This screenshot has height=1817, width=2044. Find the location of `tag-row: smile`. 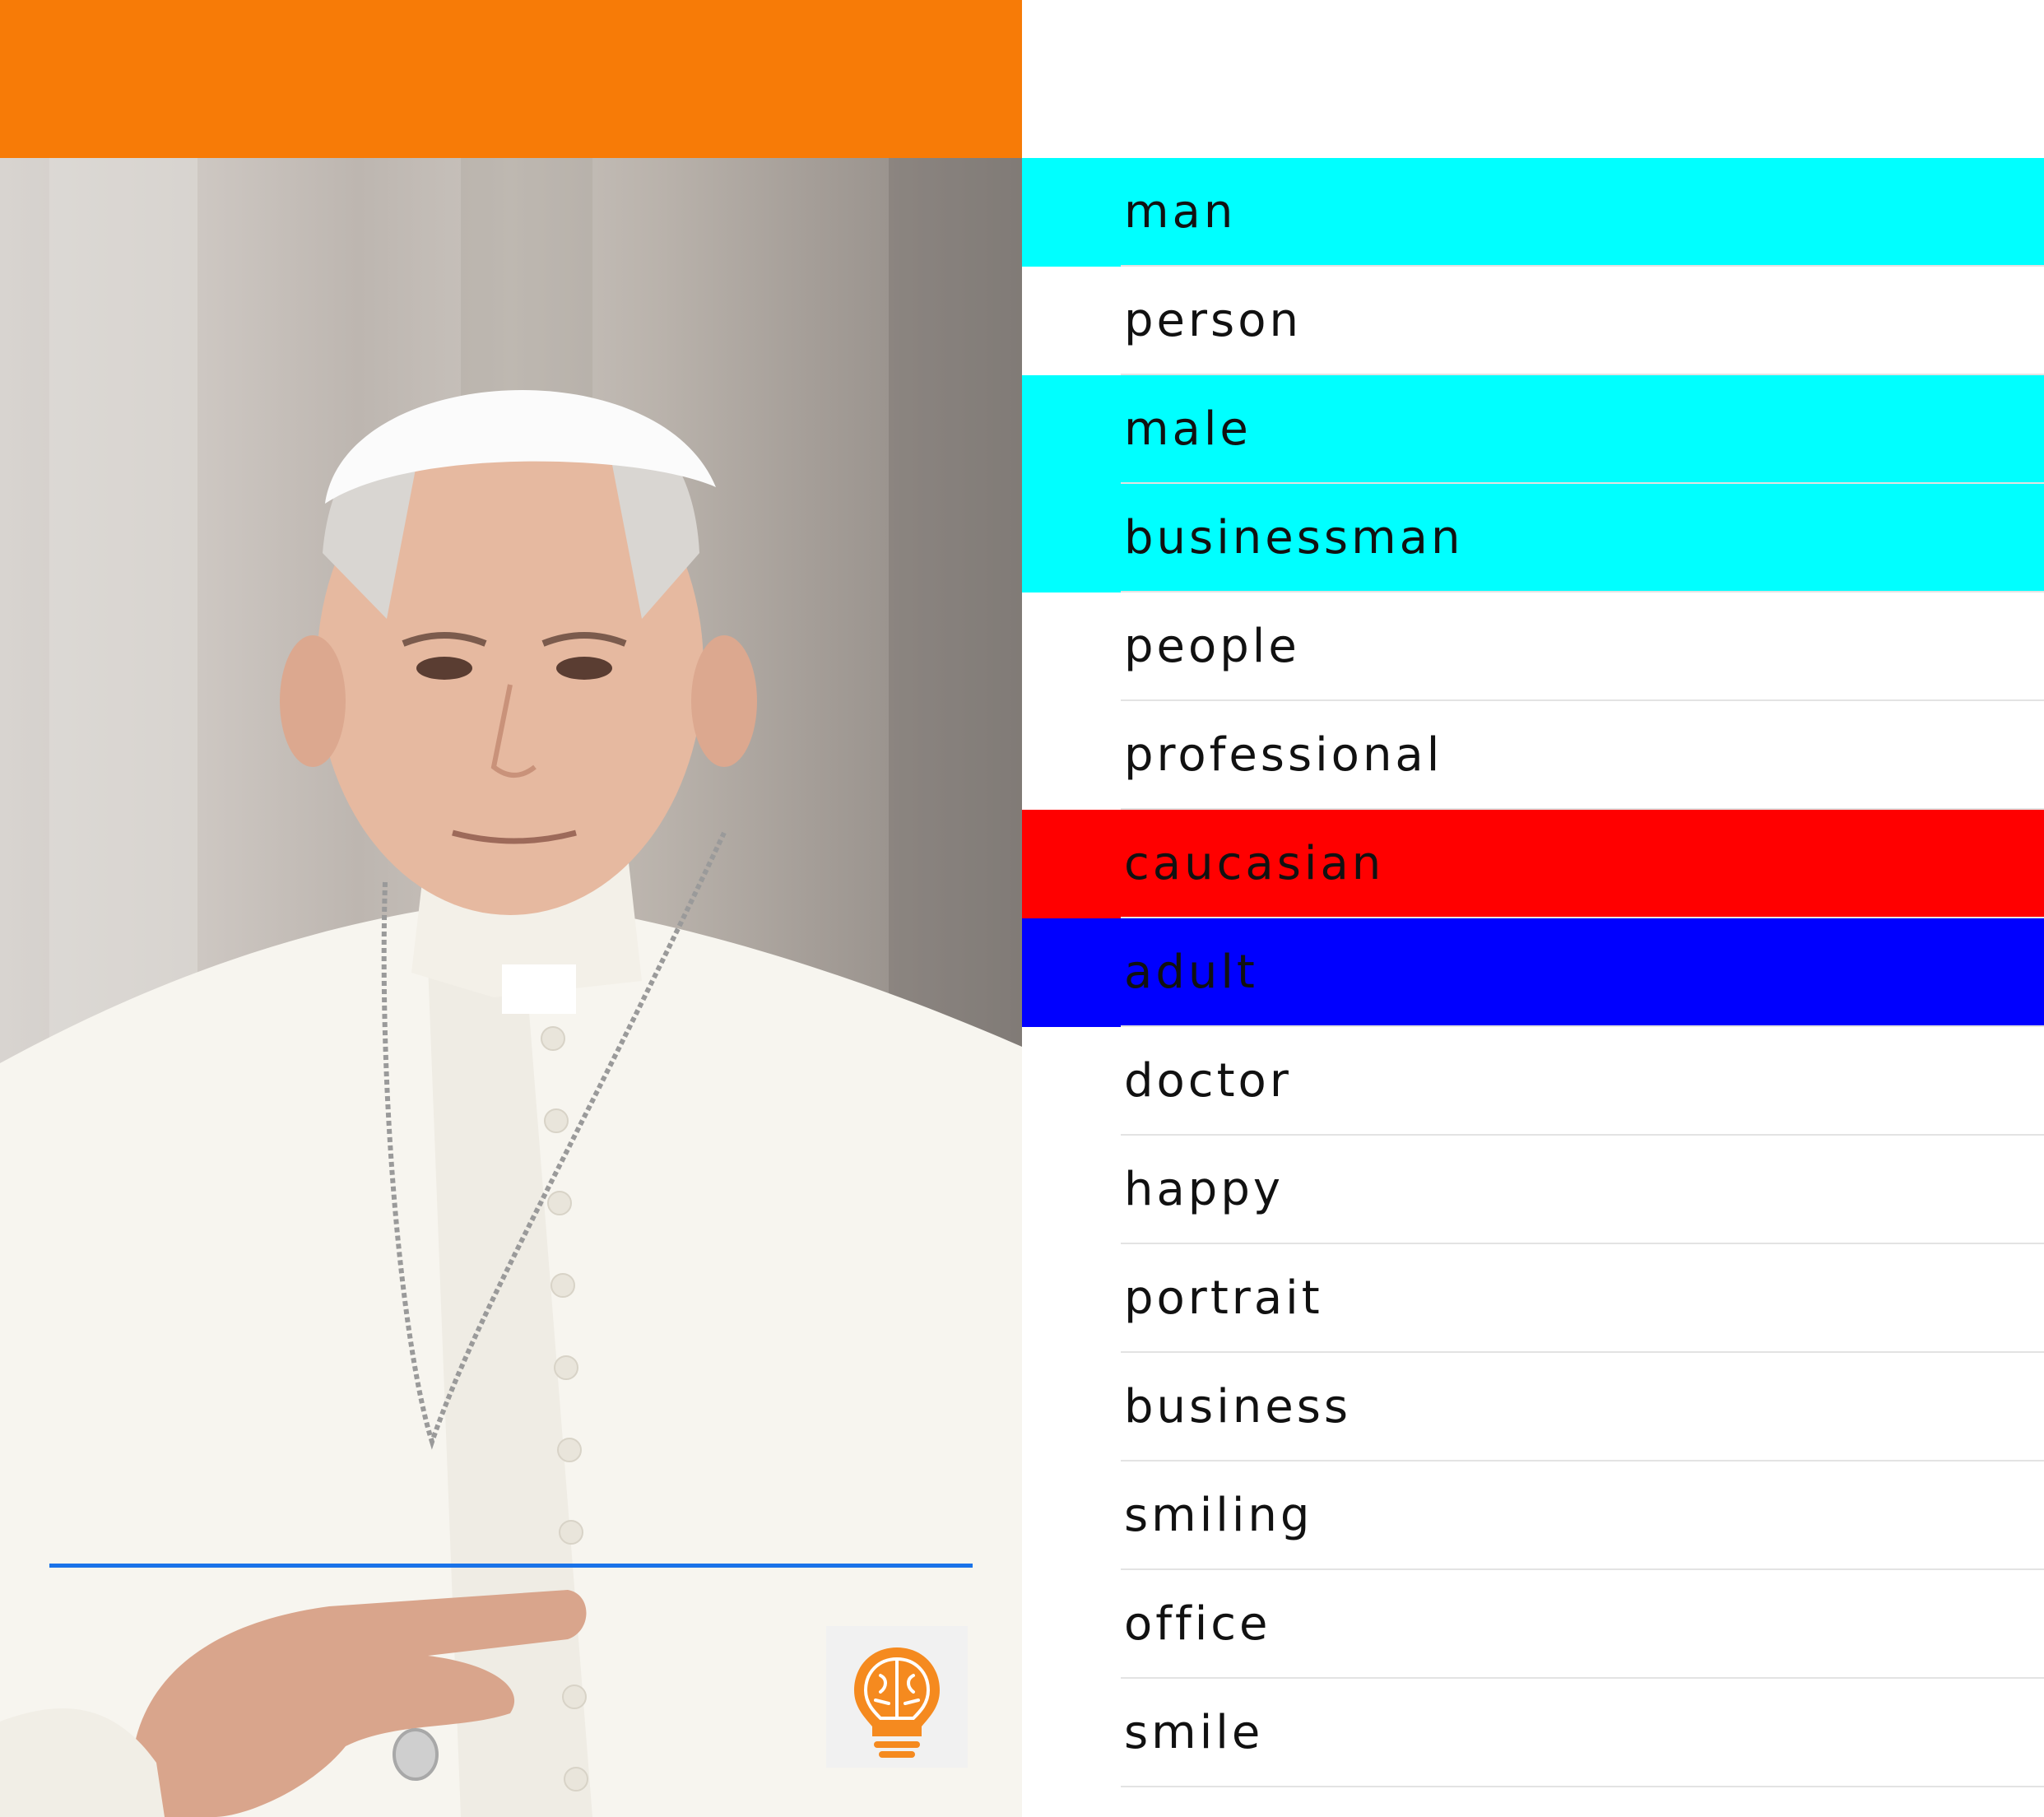

tag-row: smile is located at coordinates (1533, 1733).